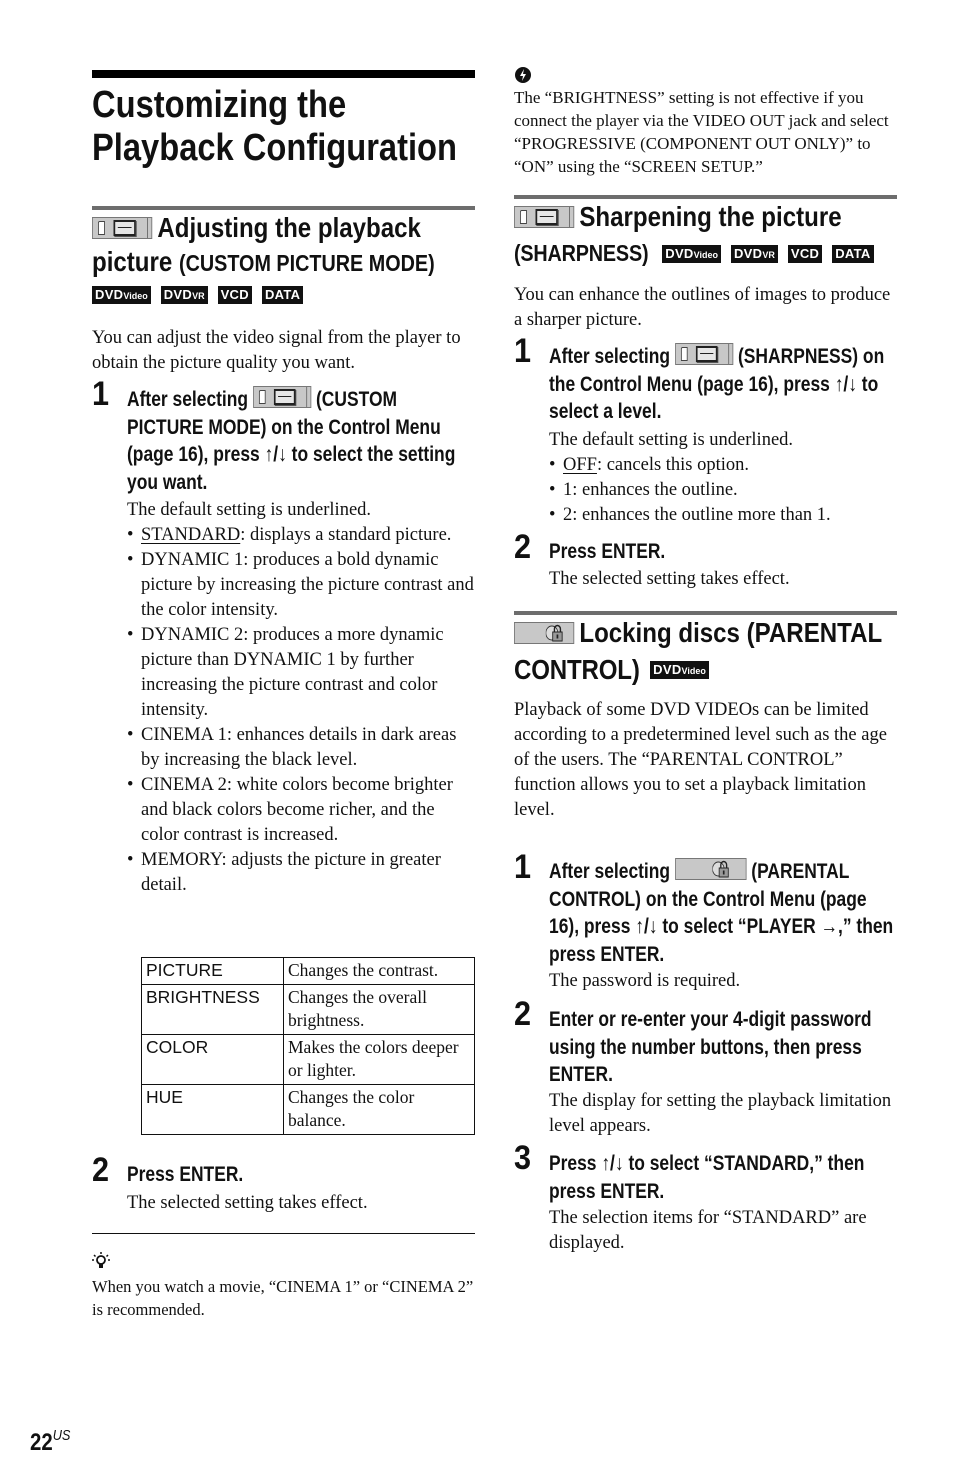 This screenshot has height=1483, width=954. What do you see at coordinates (379, 1109) in the screenshot?
I see `setting-description: Changes the color balance.` at bounding box center [379, 1109].